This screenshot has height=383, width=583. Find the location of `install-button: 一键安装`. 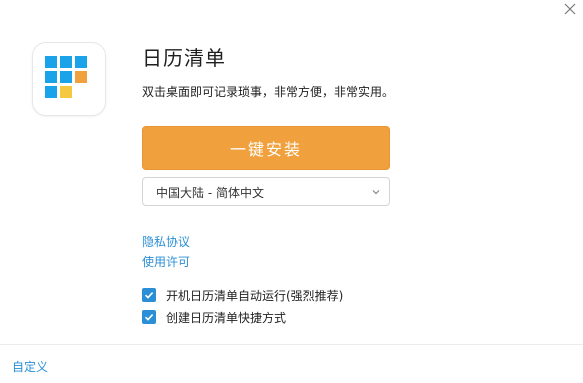

install-button: 一键安装 is located at coordinates (266, 148).